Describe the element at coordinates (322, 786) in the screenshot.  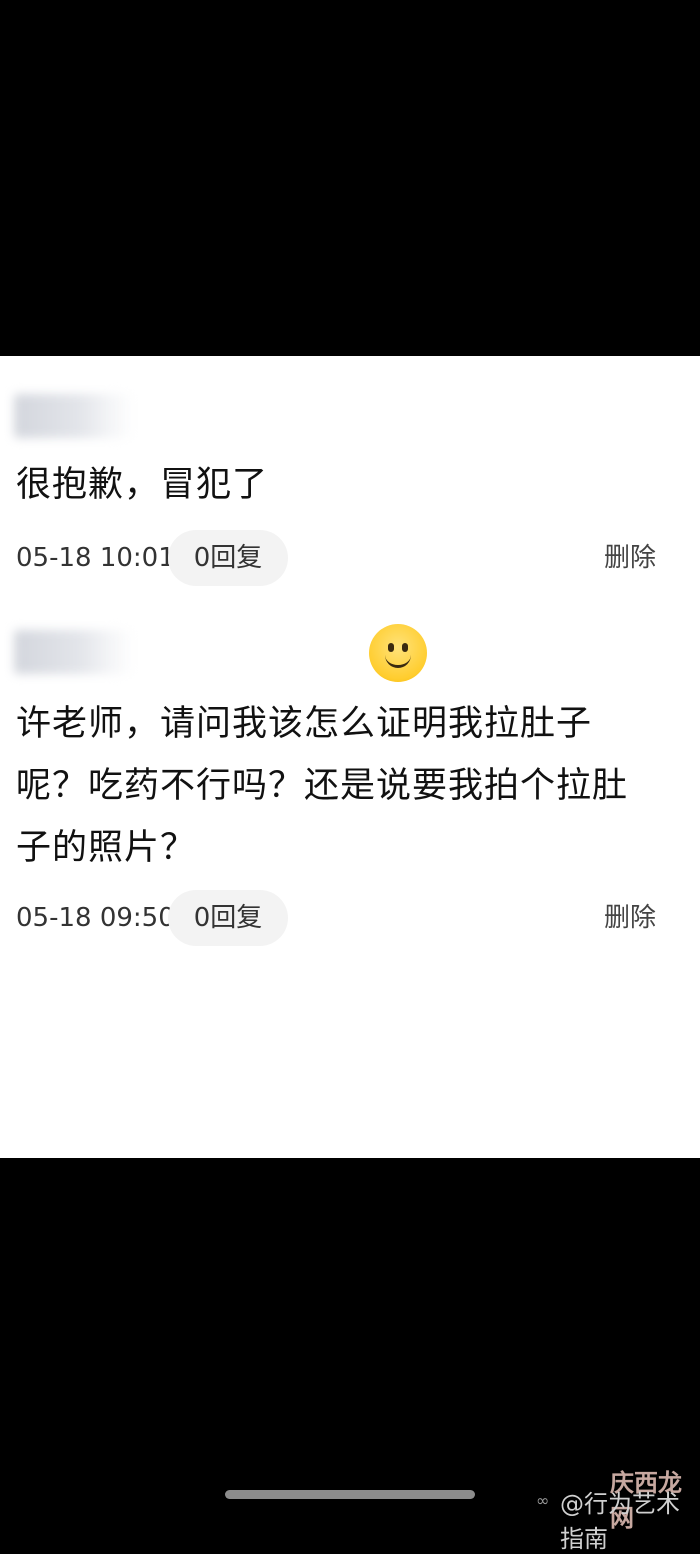
I see `comment-text: 许老师，请问我该怎么证明我拉肚子呢？吃药不行吗？还是说要我拍个拉肚子的照片？` at that location.